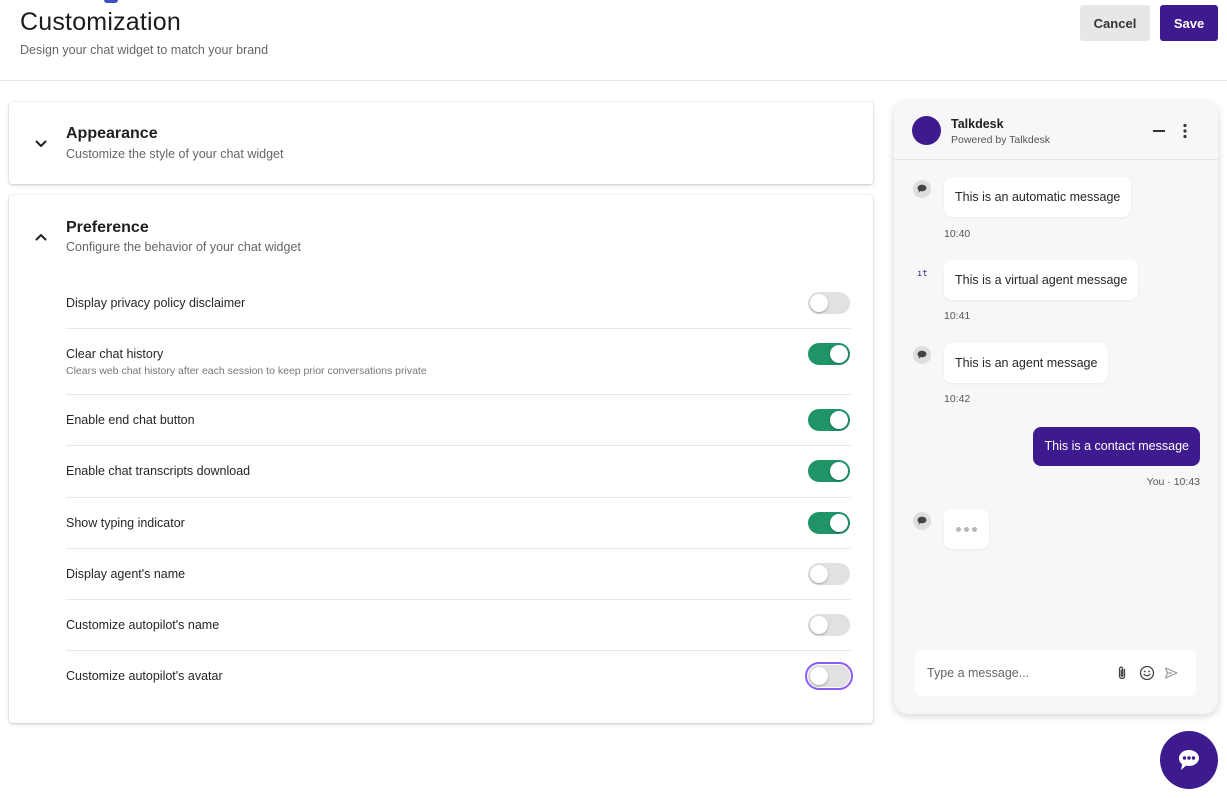  What do you see at coordinates (144, 676) in the screenshot?
I see `pref-label: Customize autopilot's avatar` at bounding box center [144, 676].